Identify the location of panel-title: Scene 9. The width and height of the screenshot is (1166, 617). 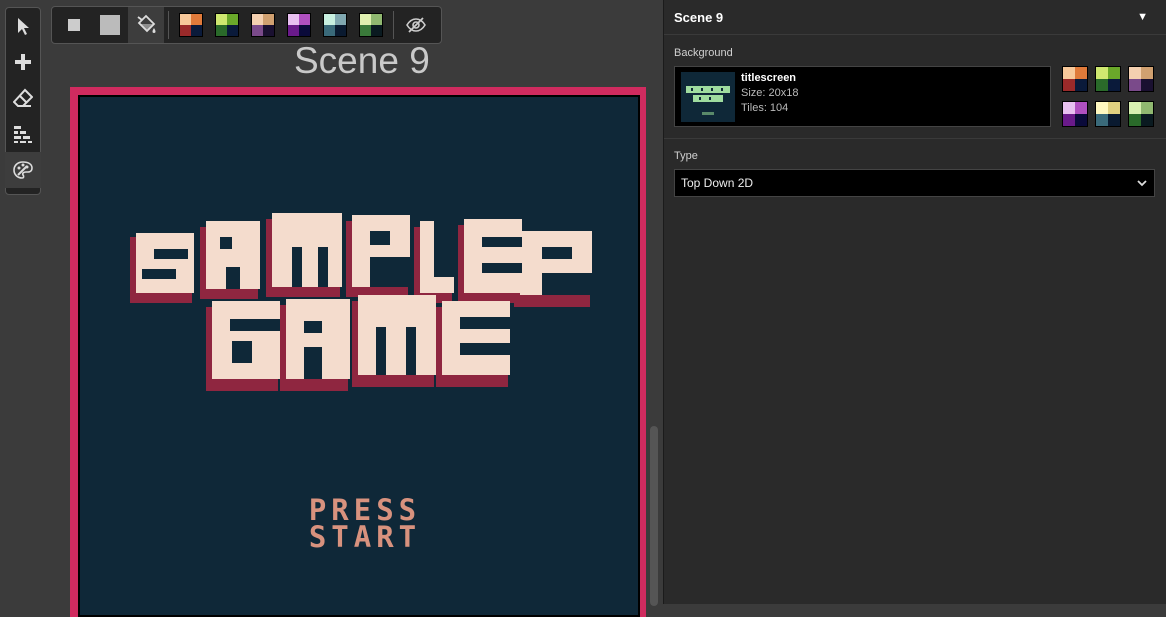
(699, 17).